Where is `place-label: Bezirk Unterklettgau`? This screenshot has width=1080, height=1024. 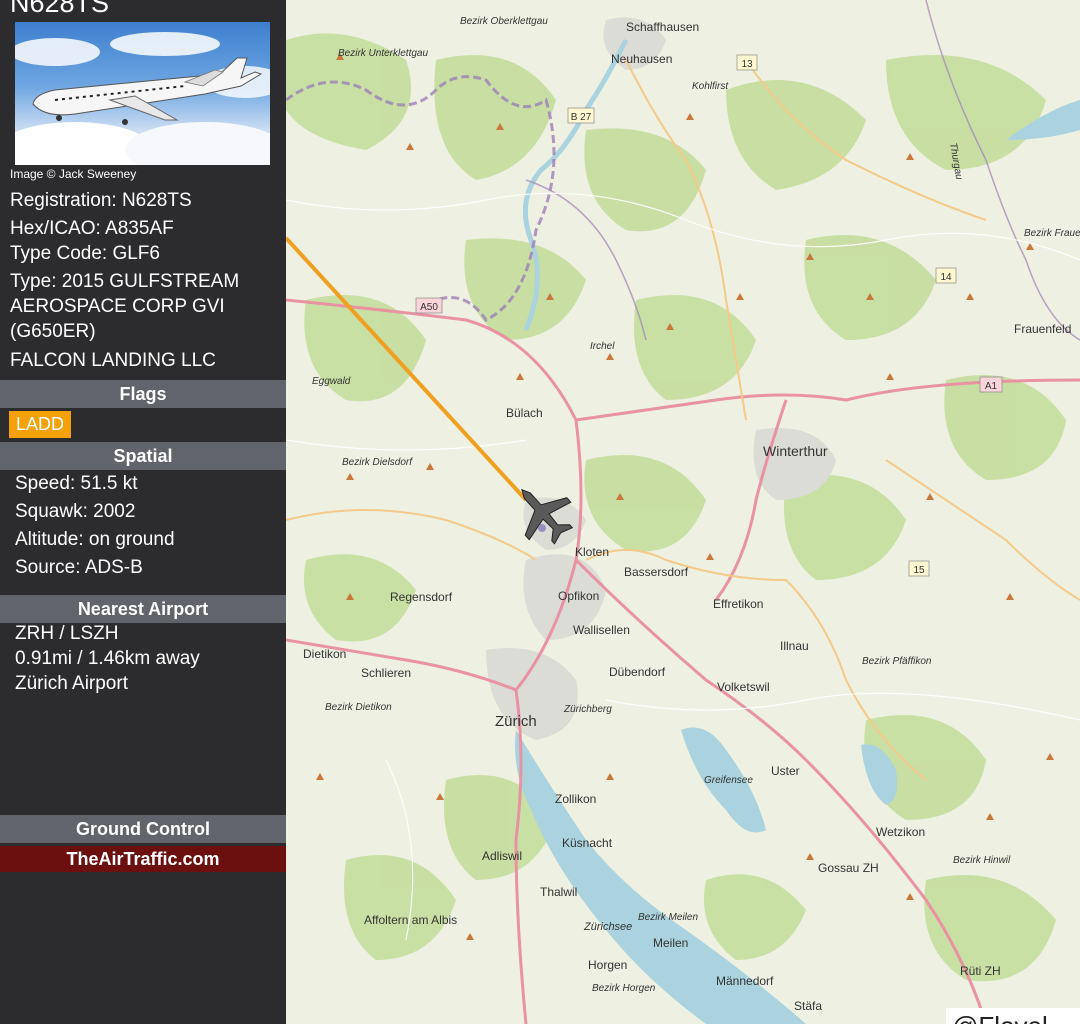
place-label: Bezirk Unterklettgau is located at coordinates (383, 53).